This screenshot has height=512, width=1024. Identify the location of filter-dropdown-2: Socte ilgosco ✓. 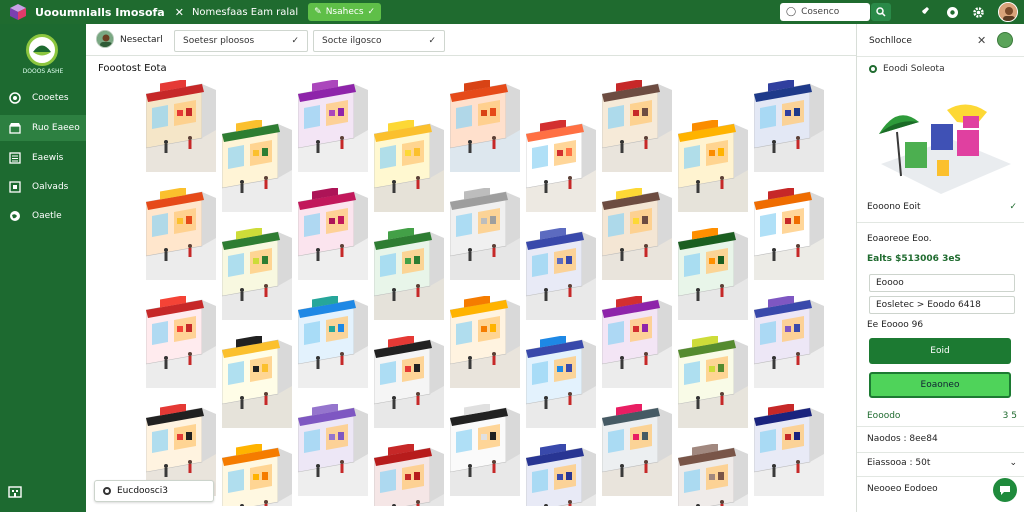
(379, 41).